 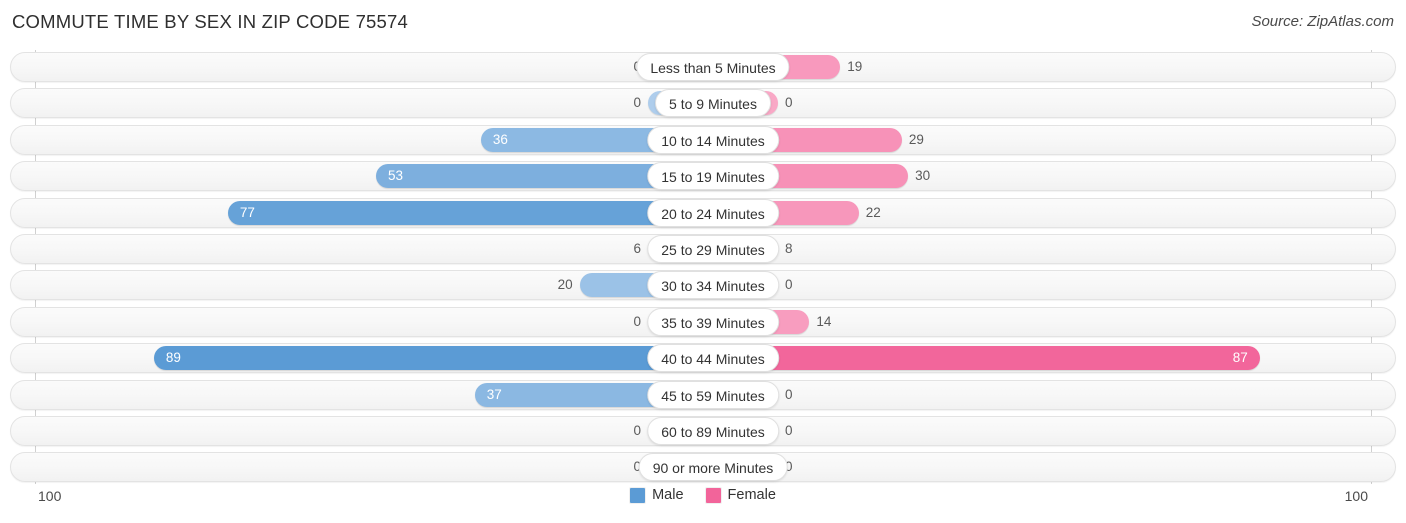 What do you see at coordinates (713, 103) in the screenshot?
I see `category-label-pill: 5 to 9 Minutes` at bounding box center [713, 103].